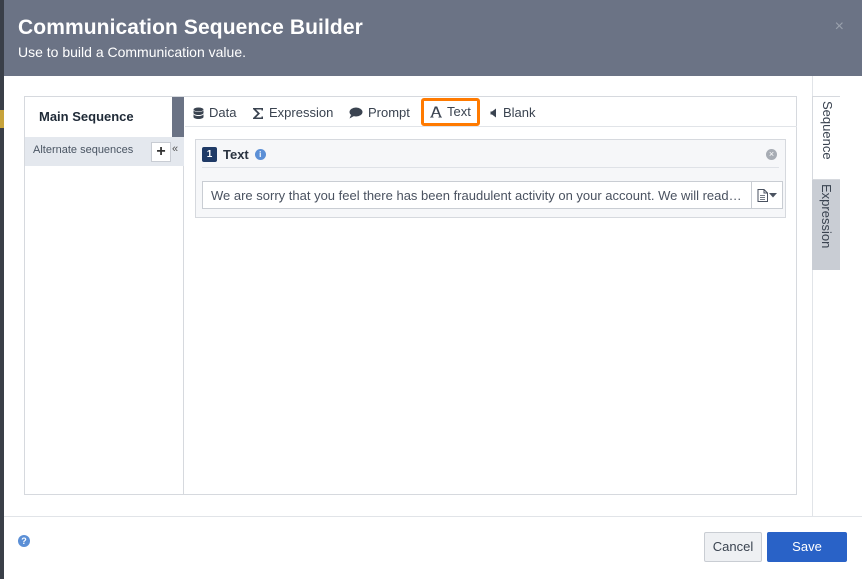  What do you see at coordinates (459, 111) in the screenshot?
I see `toolbar-text-label: Text` at bounding box center [459, 111].